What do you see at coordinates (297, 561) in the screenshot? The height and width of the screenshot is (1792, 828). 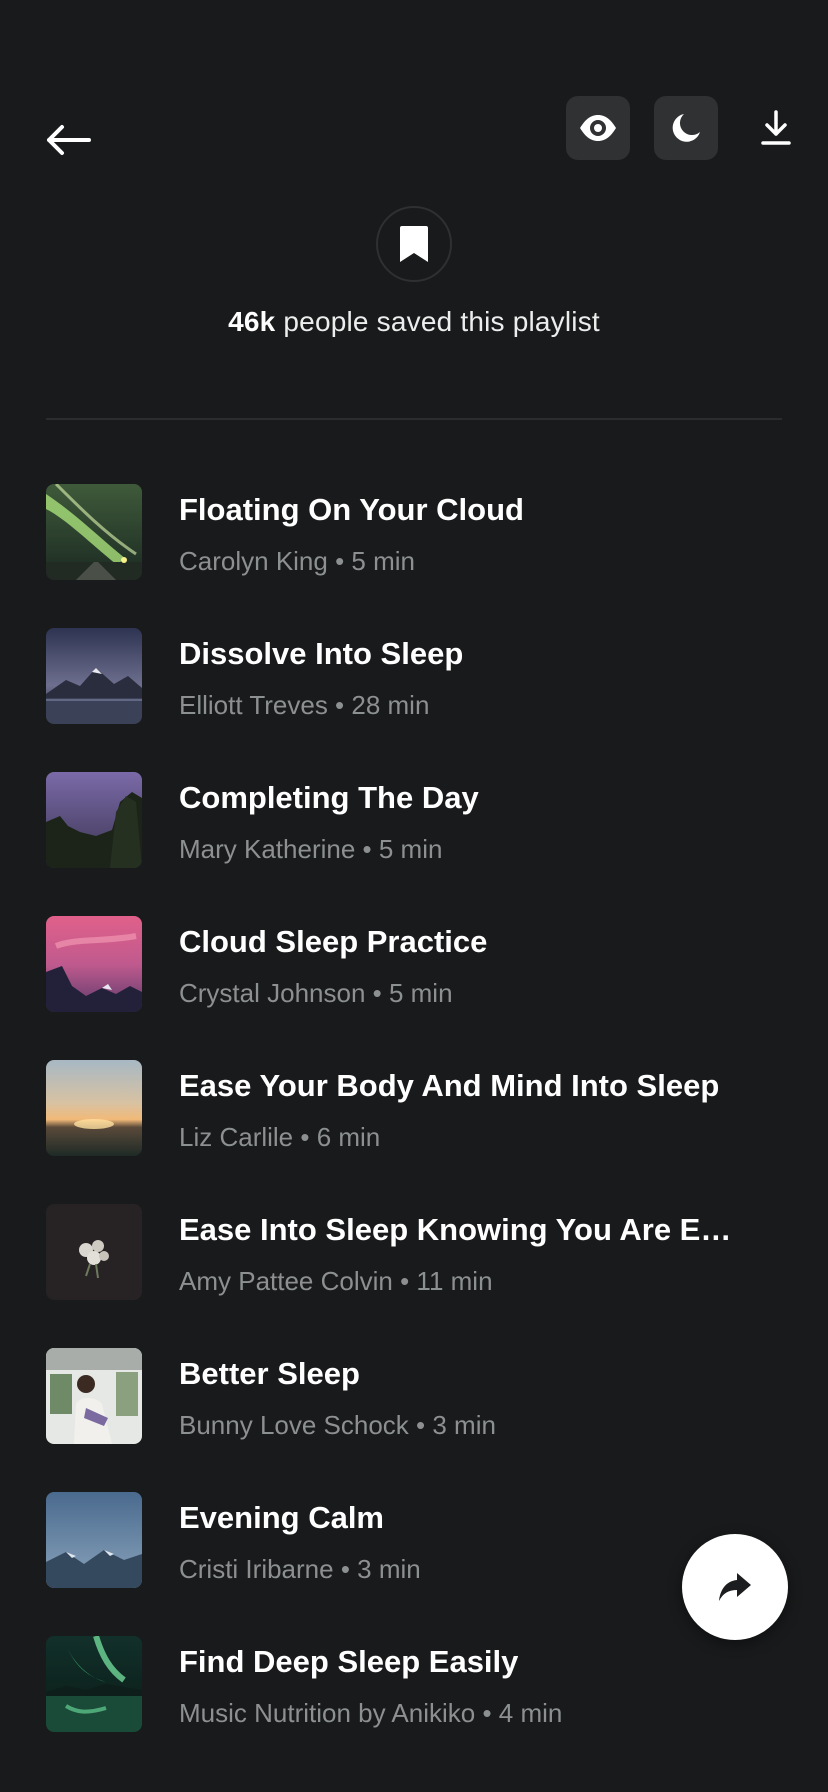 I see `track-meta: Carolyn King • 5 min` at bounding box center [297, 561].